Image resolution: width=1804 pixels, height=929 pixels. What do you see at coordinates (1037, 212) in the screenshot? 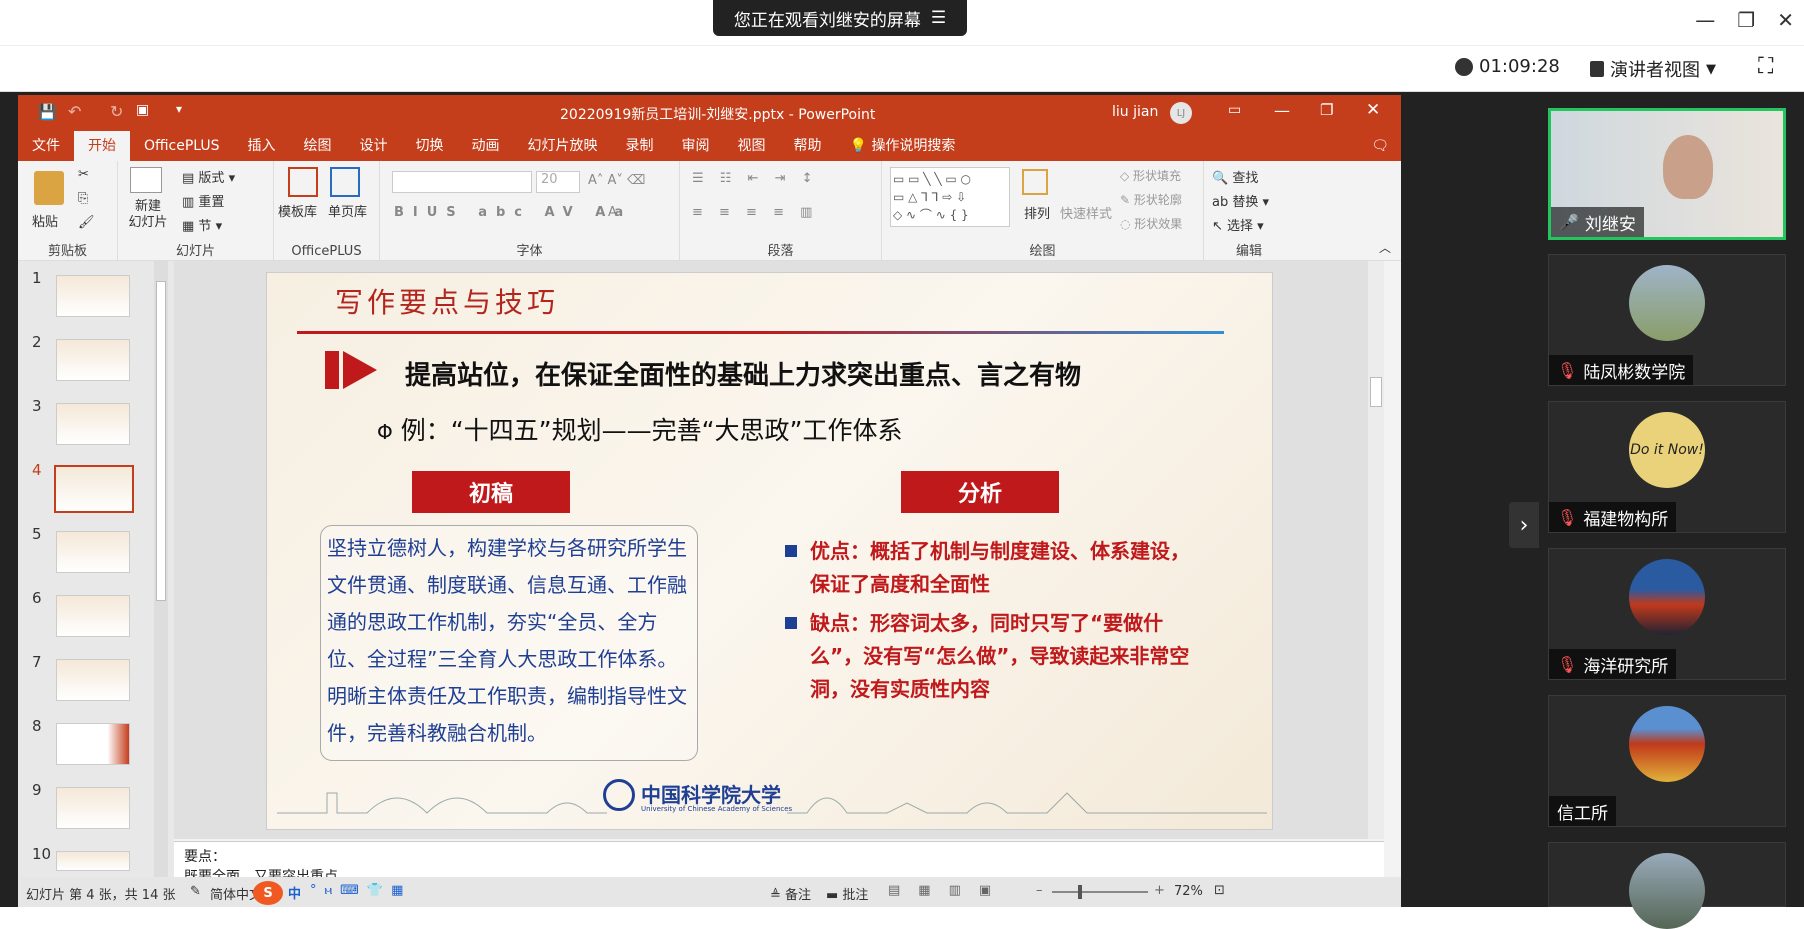
I see `arrange-label: 排列` at bounding box center [1037, 212].